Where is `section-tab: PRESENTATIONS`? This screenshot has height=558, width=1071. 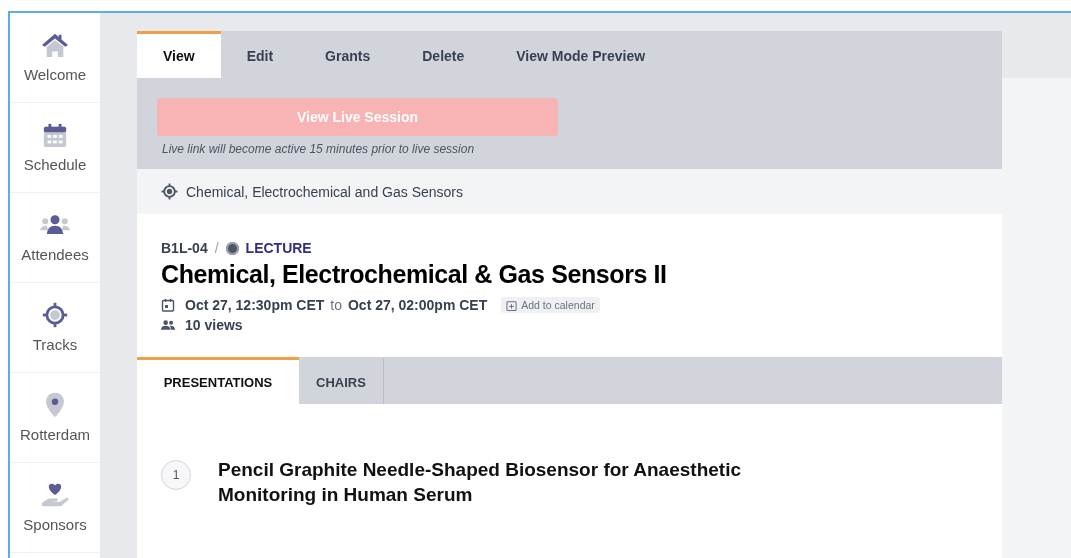 section-tab: PRESENTATIONS is located at coordinates (218, 380).